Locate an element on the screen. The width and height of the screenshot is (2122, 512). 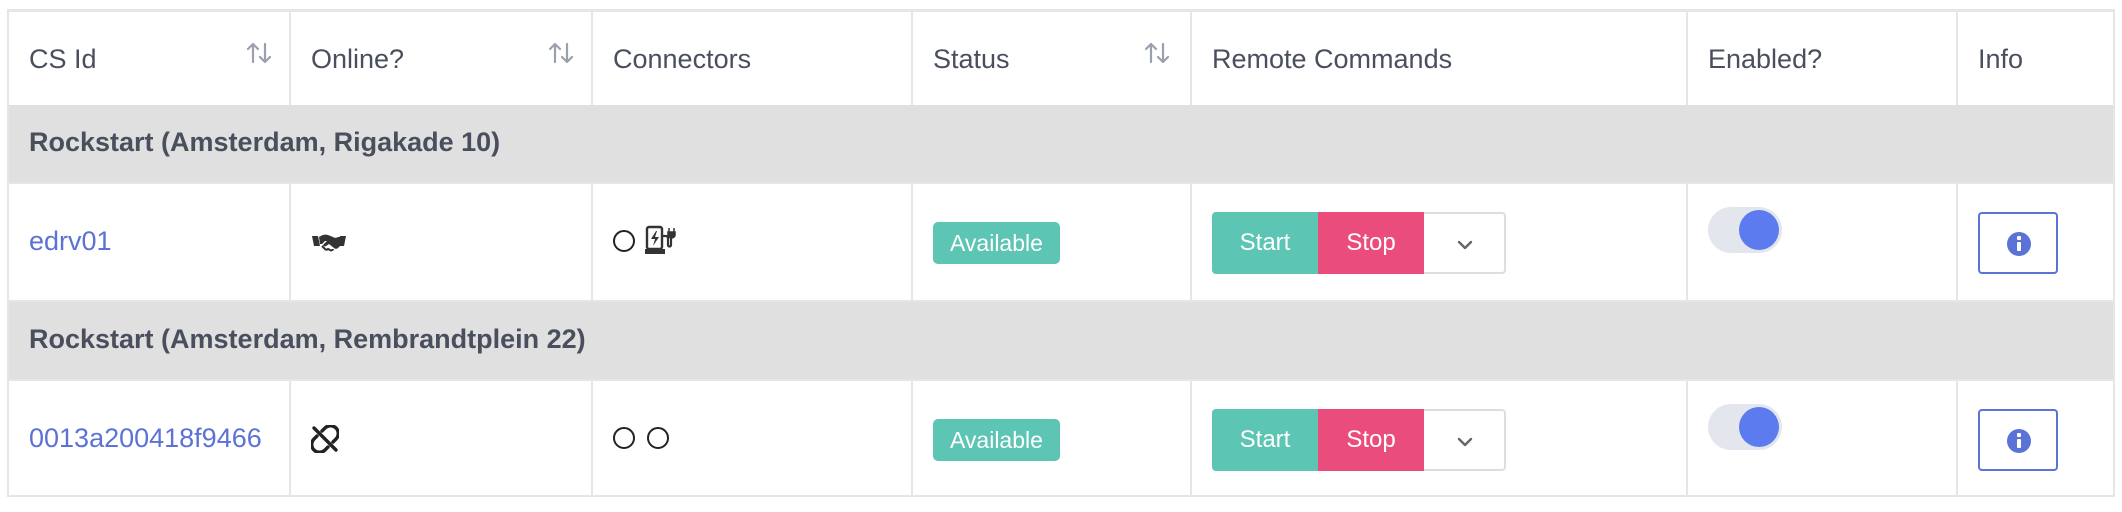
column-label: Connectors is located at coordinates (682, 59).